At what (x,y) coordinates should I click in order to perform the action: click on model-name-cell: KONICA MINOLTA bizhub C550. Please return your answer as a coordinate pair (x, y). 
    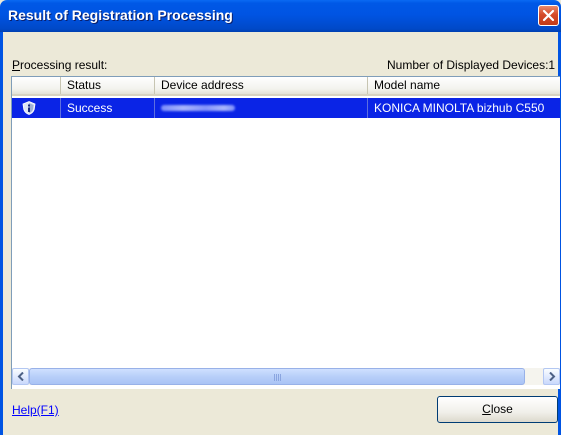
    Looking at the image, I should click on (459, 108).